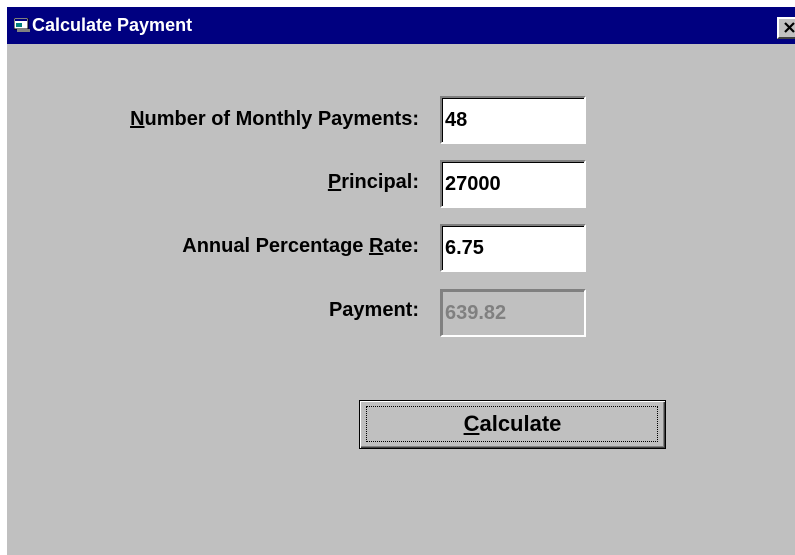  I want to click on close-button, so click(786, 28).